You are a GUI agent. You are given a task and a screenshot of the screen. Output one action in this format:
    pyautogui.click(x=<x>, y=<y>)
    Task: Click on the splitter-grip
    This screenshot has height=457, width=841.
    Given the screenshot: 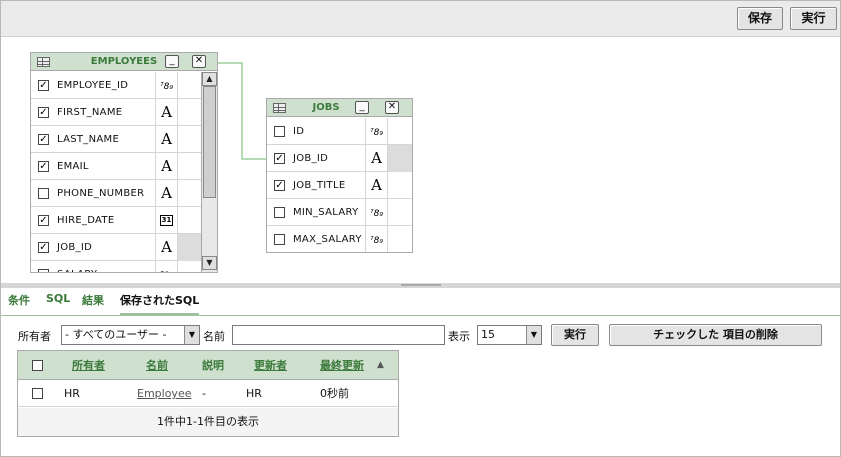 What is the action you would take?
    pyautogui.click(x=421, y=285)
    